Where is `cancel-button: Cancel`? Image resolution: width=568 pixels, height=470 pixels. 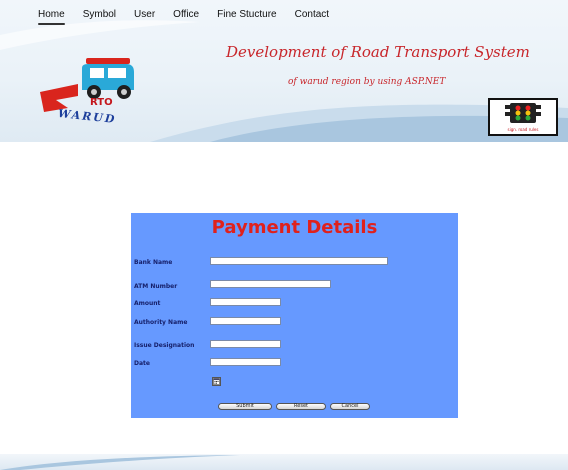 cancel-button: Cancel is located at coordinates (350, 406).